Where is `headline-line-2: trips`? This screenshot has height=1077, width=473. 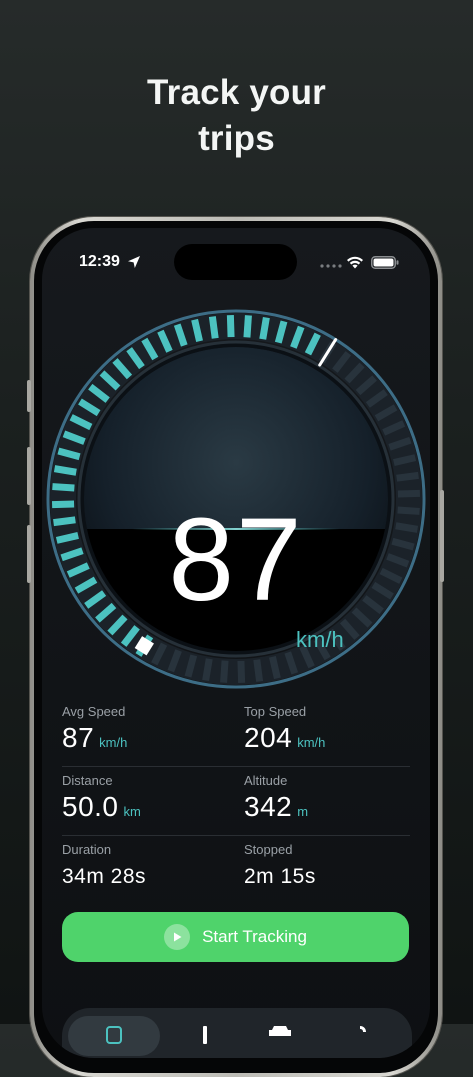 headline-line-2: trips is located at coordinates (236, 138).